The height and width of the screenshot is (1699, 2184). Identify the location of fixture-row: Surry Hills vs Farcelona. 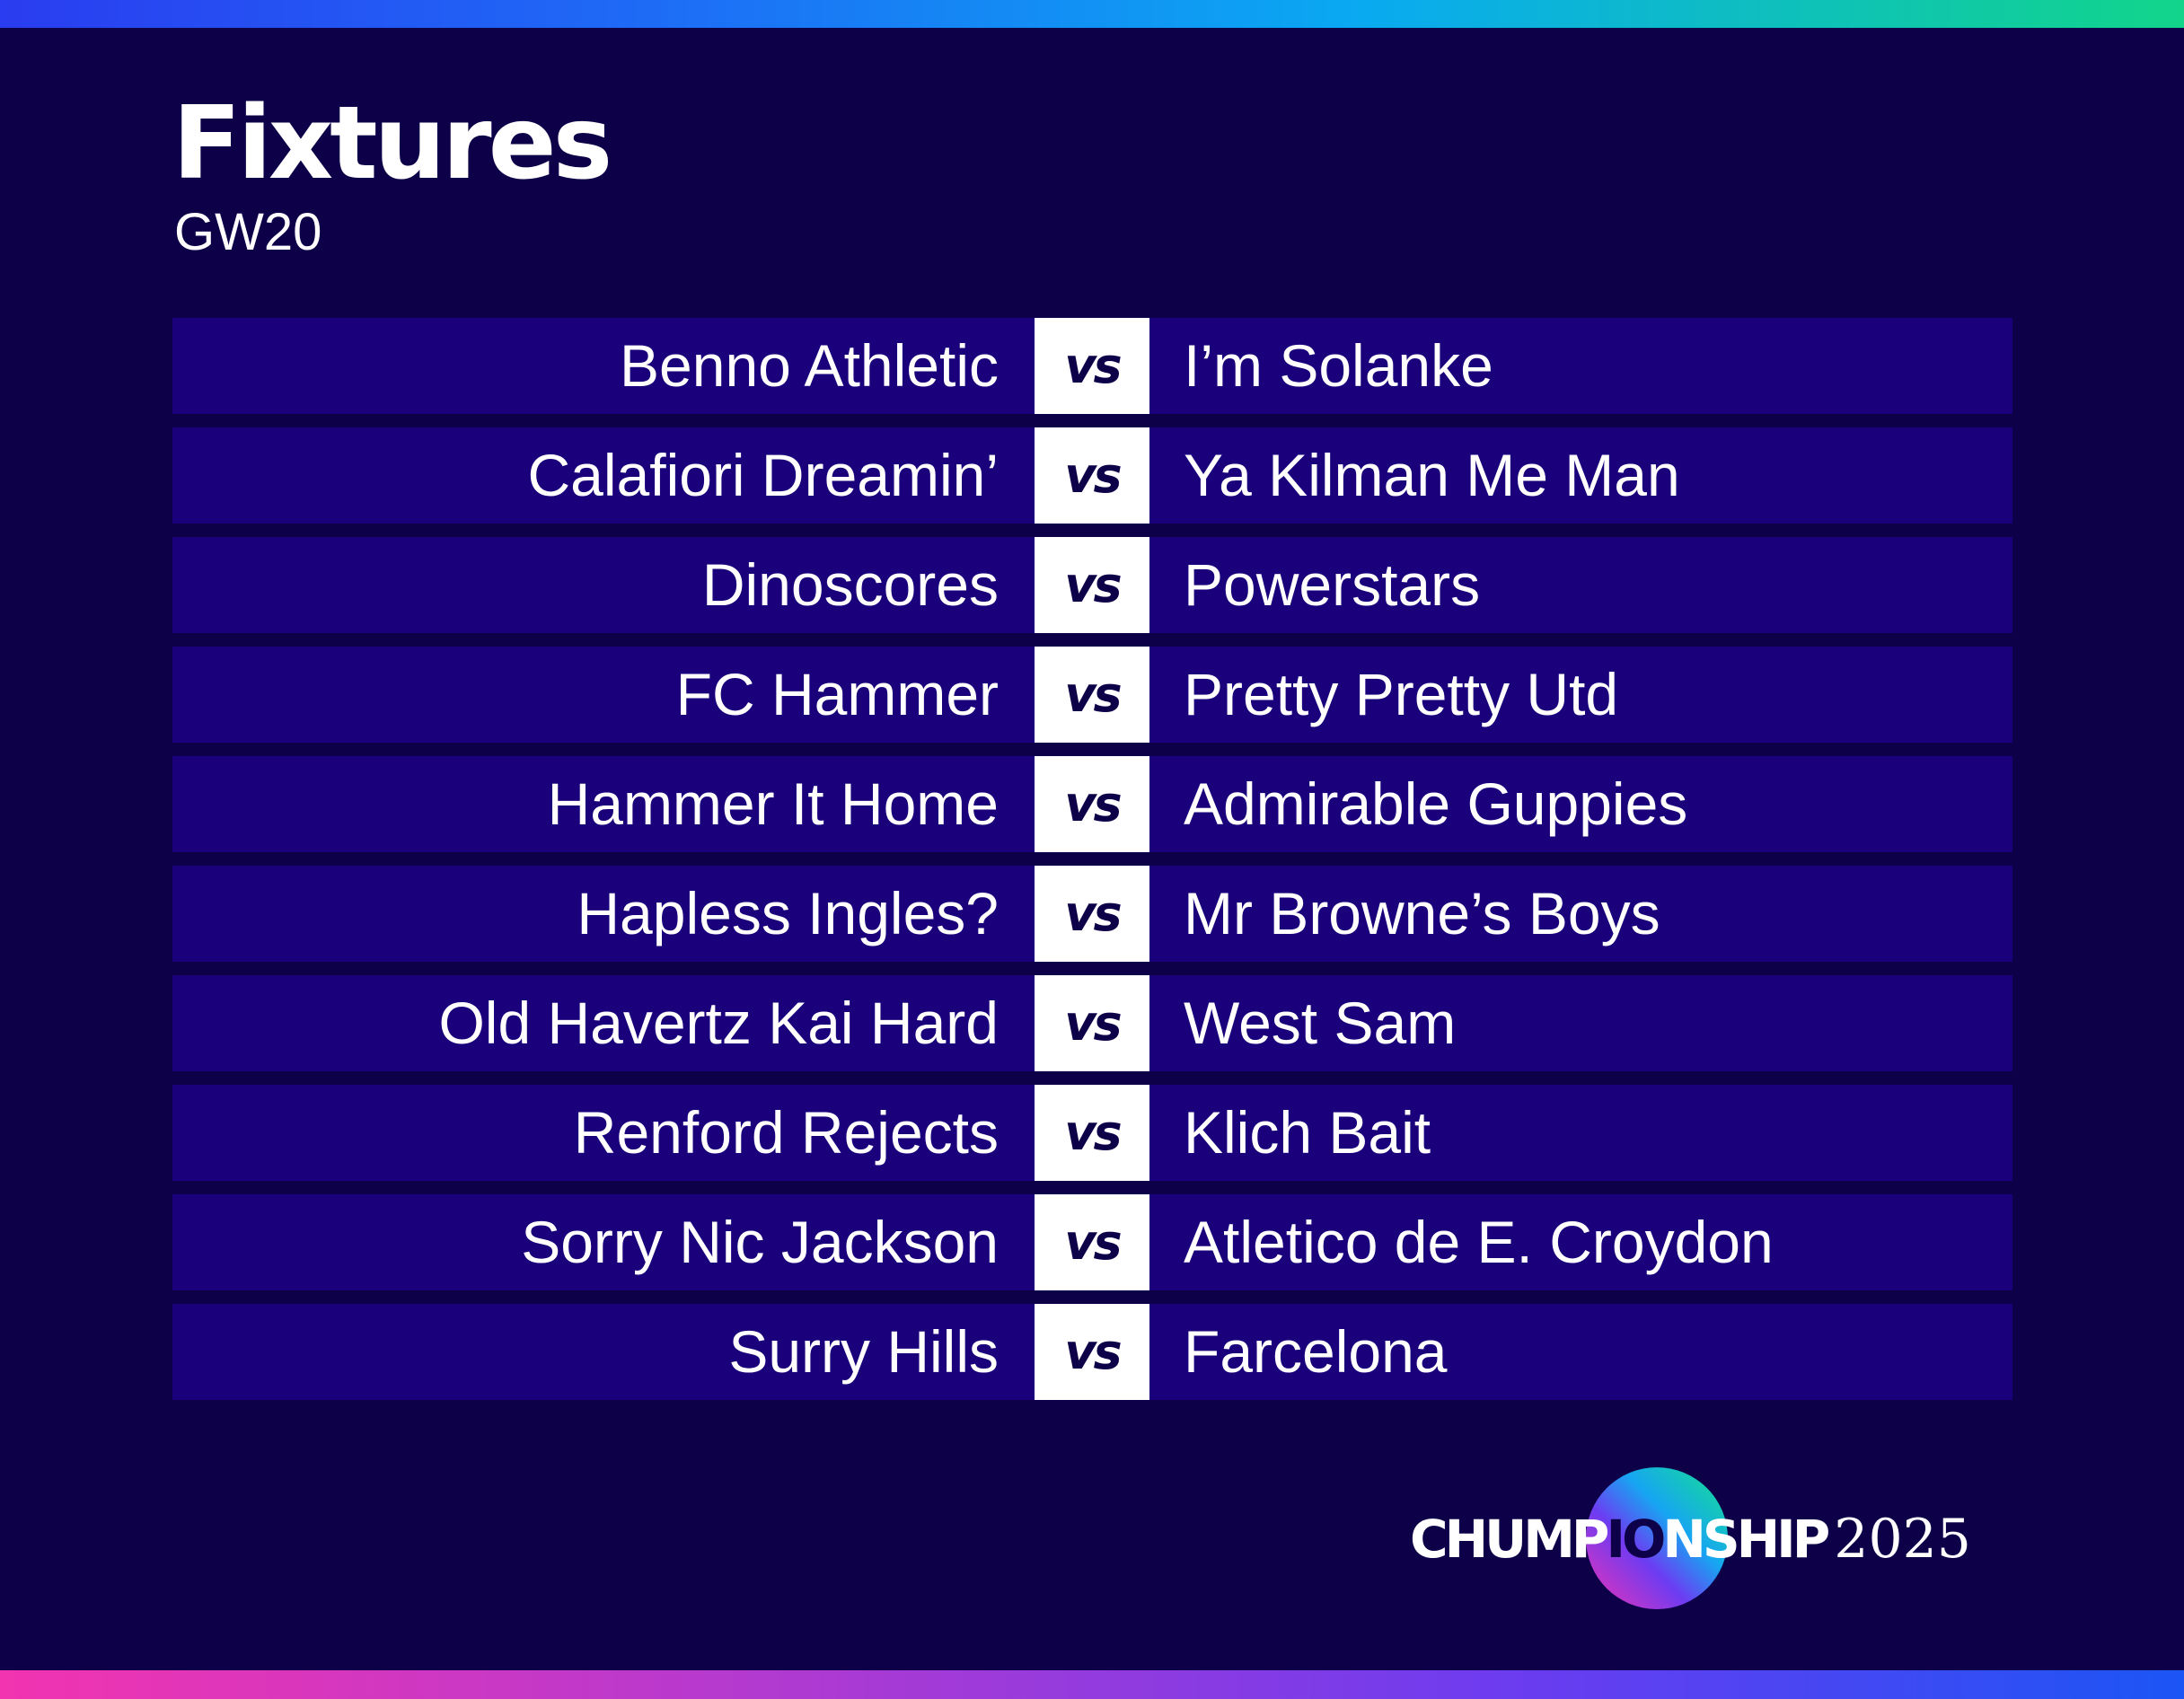
(1092, 1352).